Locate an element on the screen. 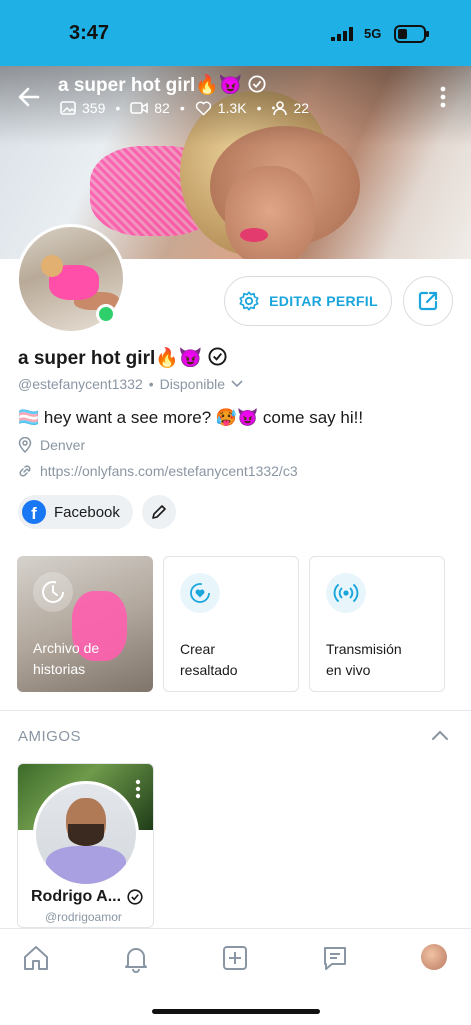 The width and height of the screenshot is (471, 1025). cover-title-text: a super hot girl🔥😈 is located at coordinates (150, 85).